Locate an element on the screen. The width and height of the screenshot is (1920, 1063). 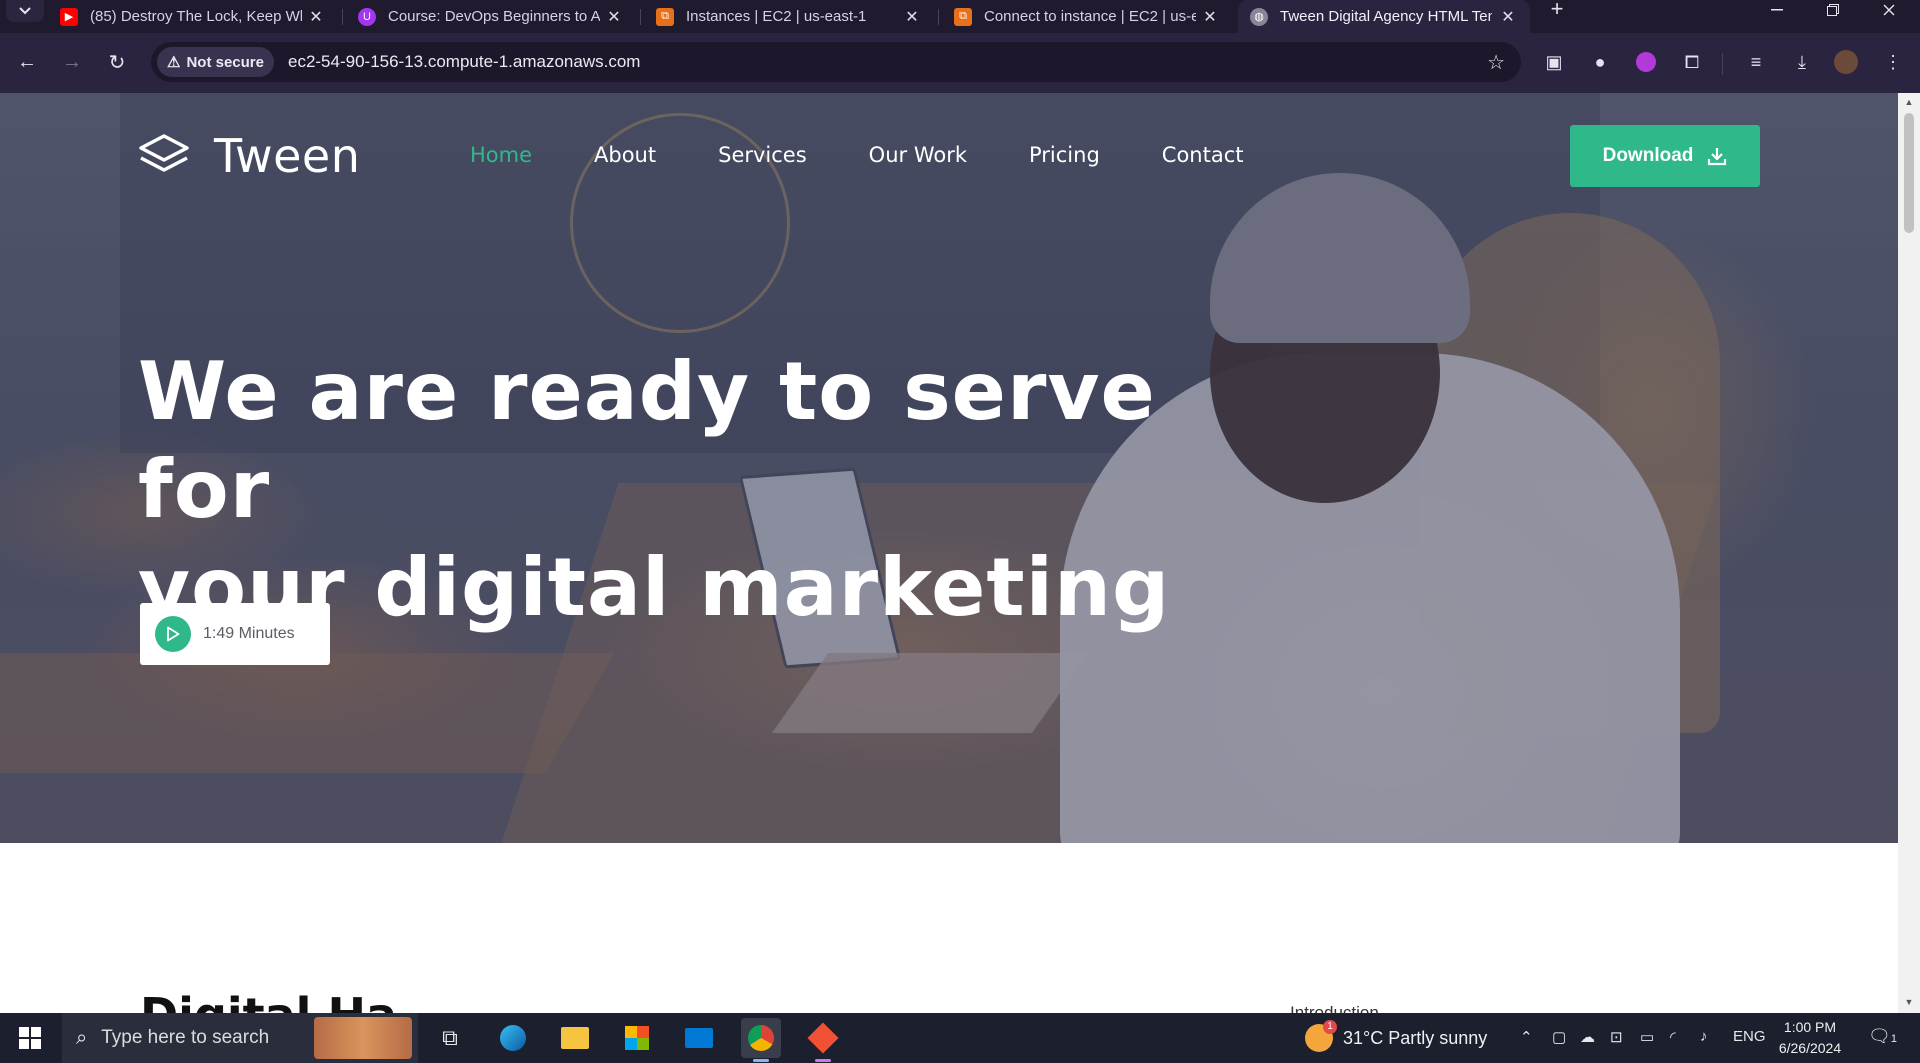
reload-button: ↻ is located at coordinates (117, 62).